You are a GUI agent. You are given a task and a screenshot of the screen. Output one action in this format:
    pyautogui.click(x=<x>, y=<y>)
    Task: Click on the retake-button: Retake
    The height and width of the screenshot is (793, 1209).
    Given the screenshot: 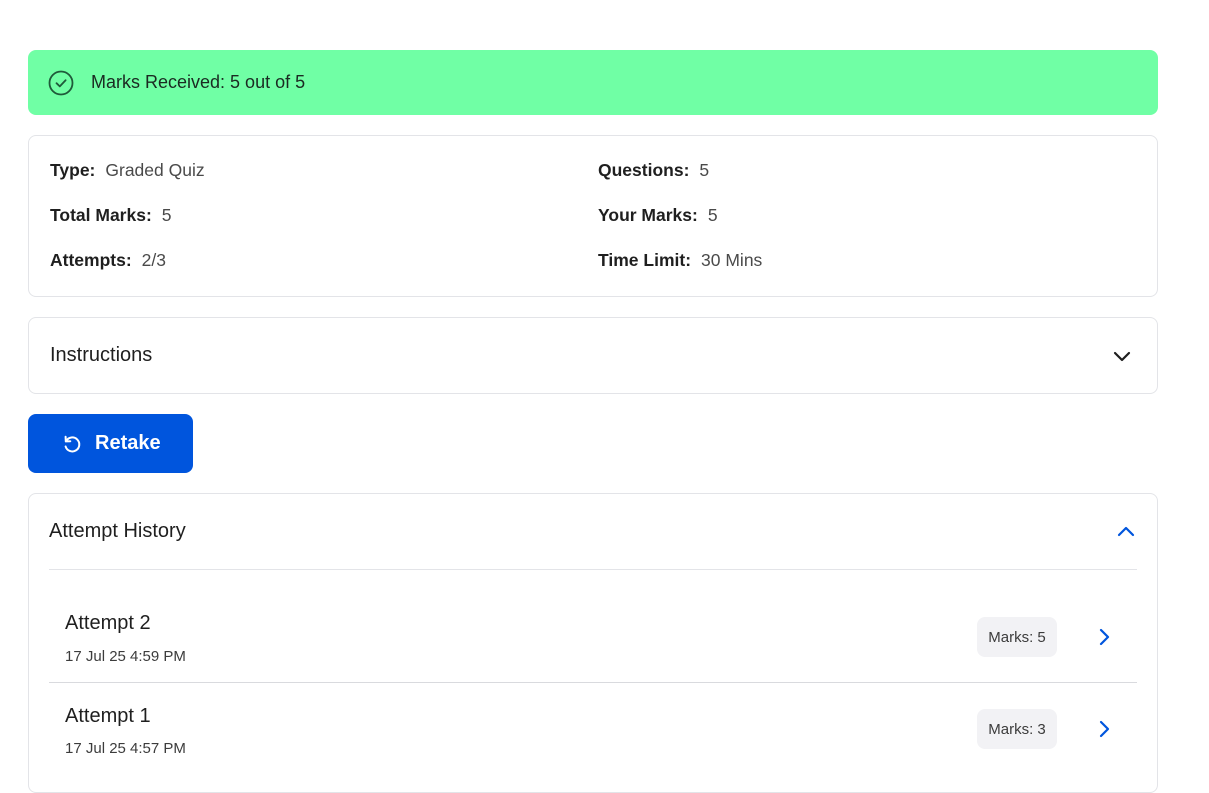 What is the action you would take?
    pyautogui.click(x=110, y=443)
    